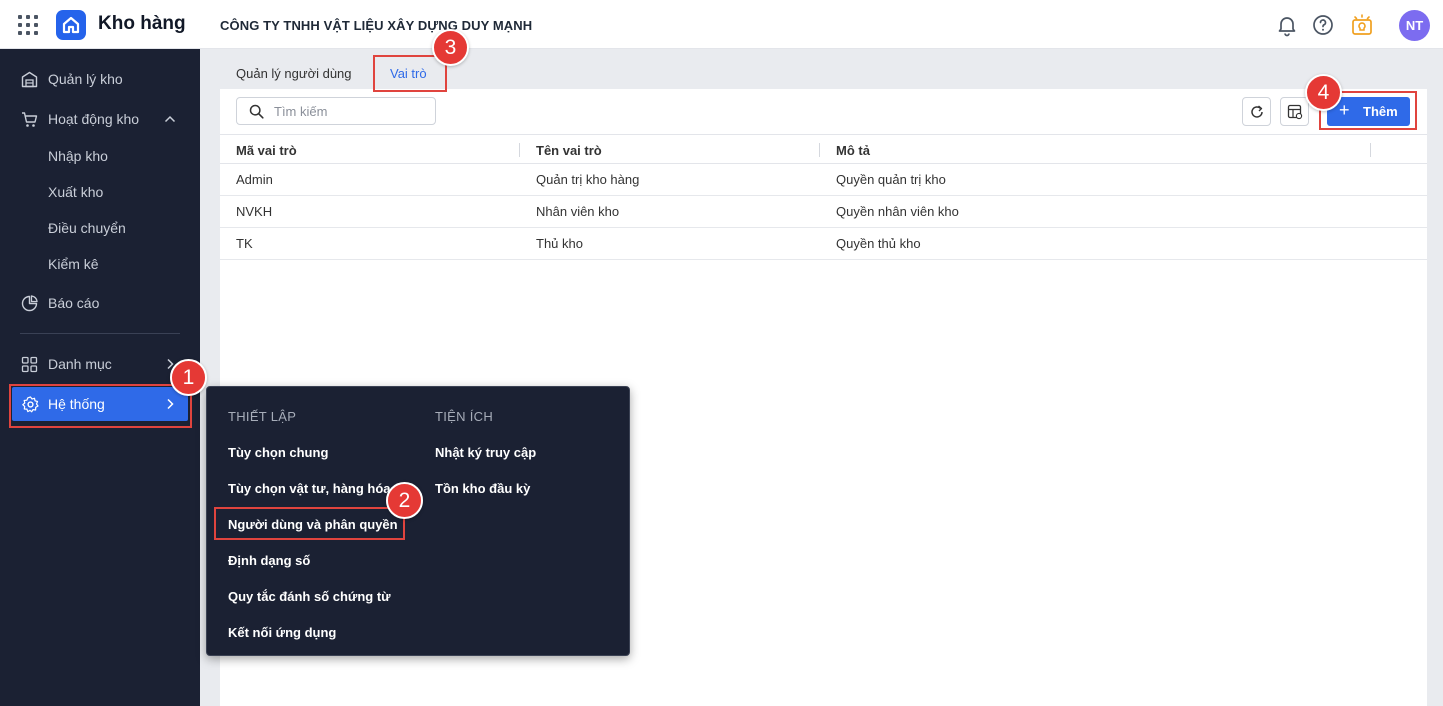 This screenshot has height=706, width=1443. Describe the element at coordinates (29, 119) in the screenshot. I see `cart-icon` at that location.